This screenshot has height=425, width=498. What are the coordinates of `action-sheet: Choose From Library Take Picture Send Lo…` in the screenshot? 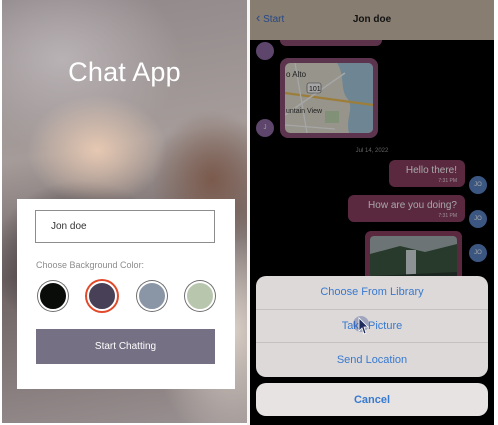 It's located at (372, 326).